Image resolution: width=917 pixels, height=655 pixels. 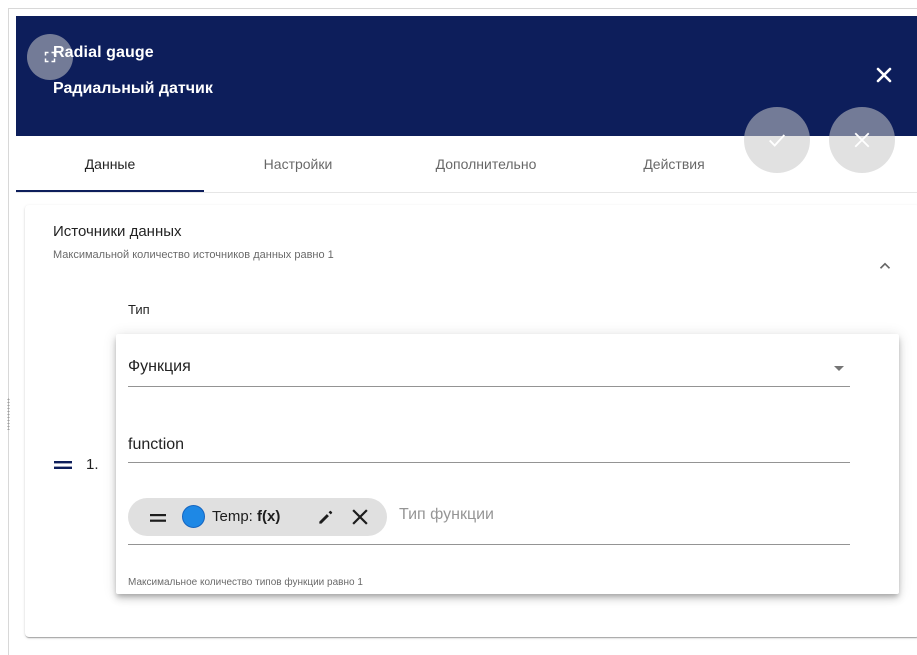 I want to click on type-column-label: Тип, so click(x=139, y=309).